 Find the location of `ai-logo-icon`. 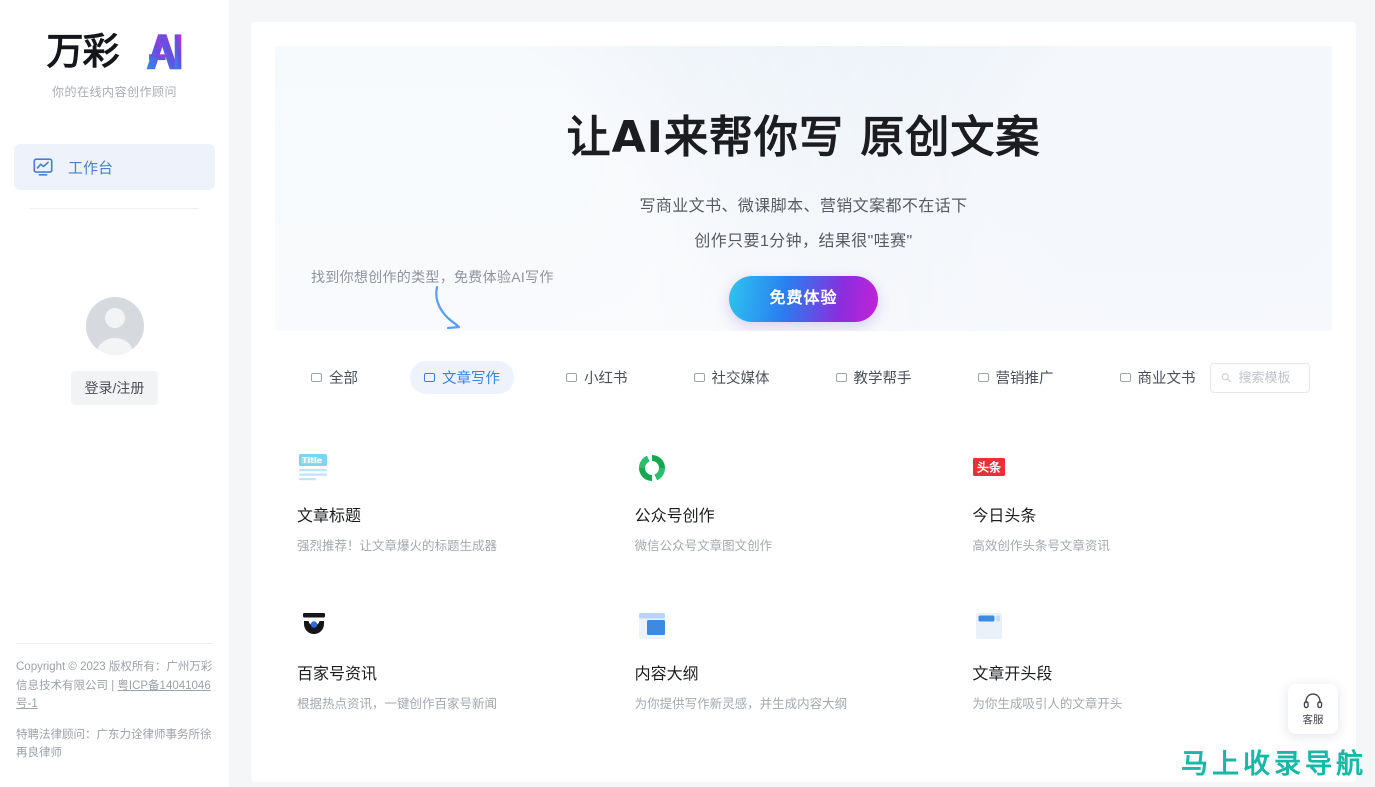

ai-logo-icon is located at coordinates (163, 52).